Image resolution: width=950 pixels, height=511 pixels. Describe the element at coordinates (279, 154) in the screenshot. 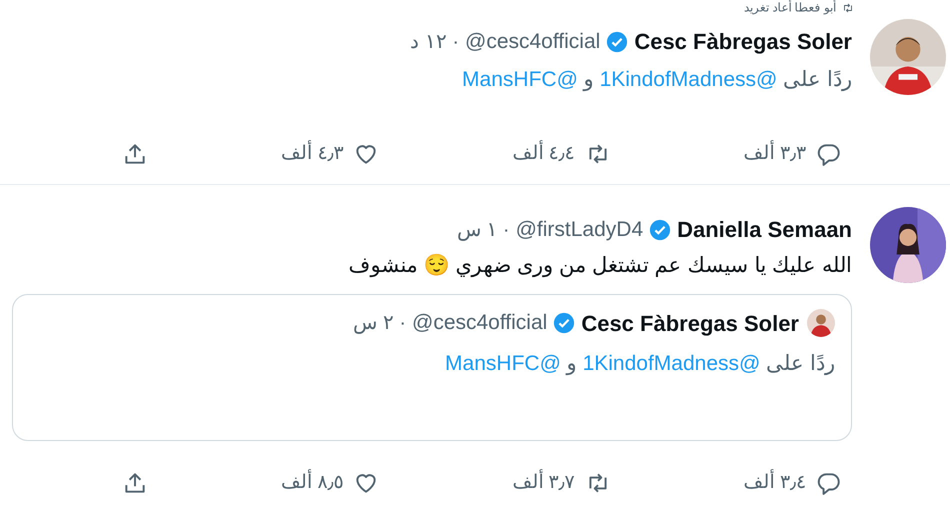

I see `like-button: ٤٫٣ ألف` at that location.